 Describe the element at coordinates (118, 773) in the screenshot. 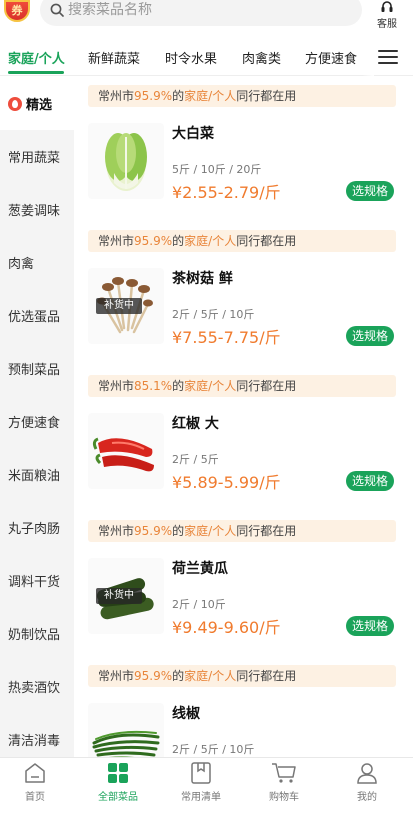

I see `grid-icon` at that location.